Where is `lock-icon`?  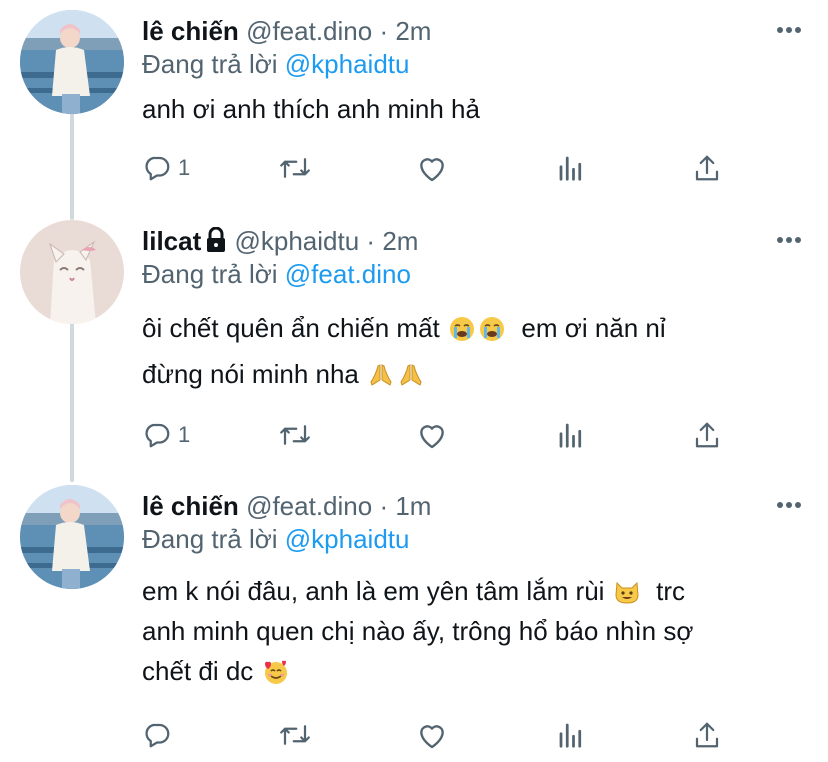
lock-icon is located at coordinates (216, 239).